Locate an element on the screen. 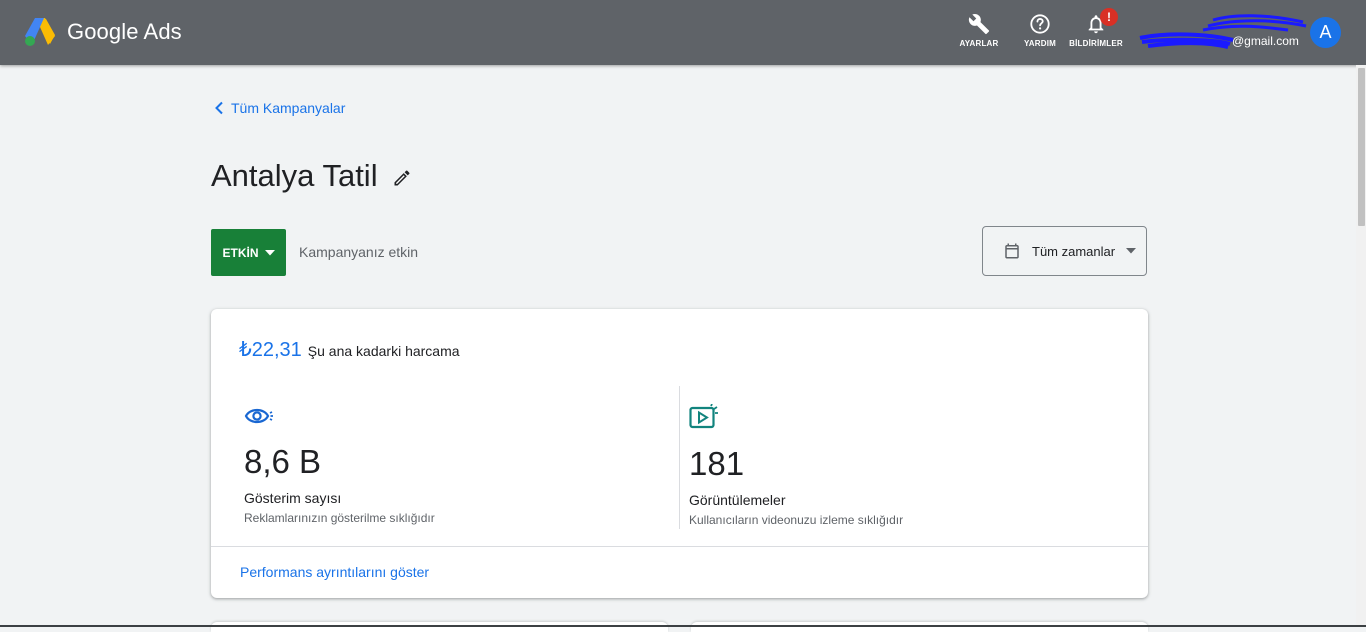 The height and width of the screenshot is (632, 1366). account-email: @gmail.com is located at coordinates (1265, 41).